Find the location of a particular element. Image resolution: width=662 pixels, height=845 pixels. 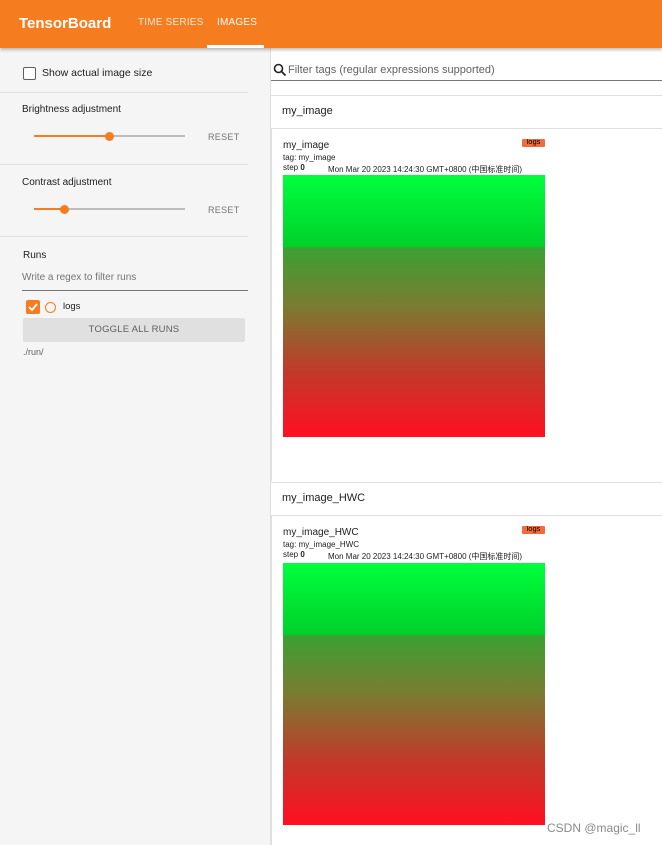

watermark: CSDN @magic_ll is located at coordinates (594, 828).